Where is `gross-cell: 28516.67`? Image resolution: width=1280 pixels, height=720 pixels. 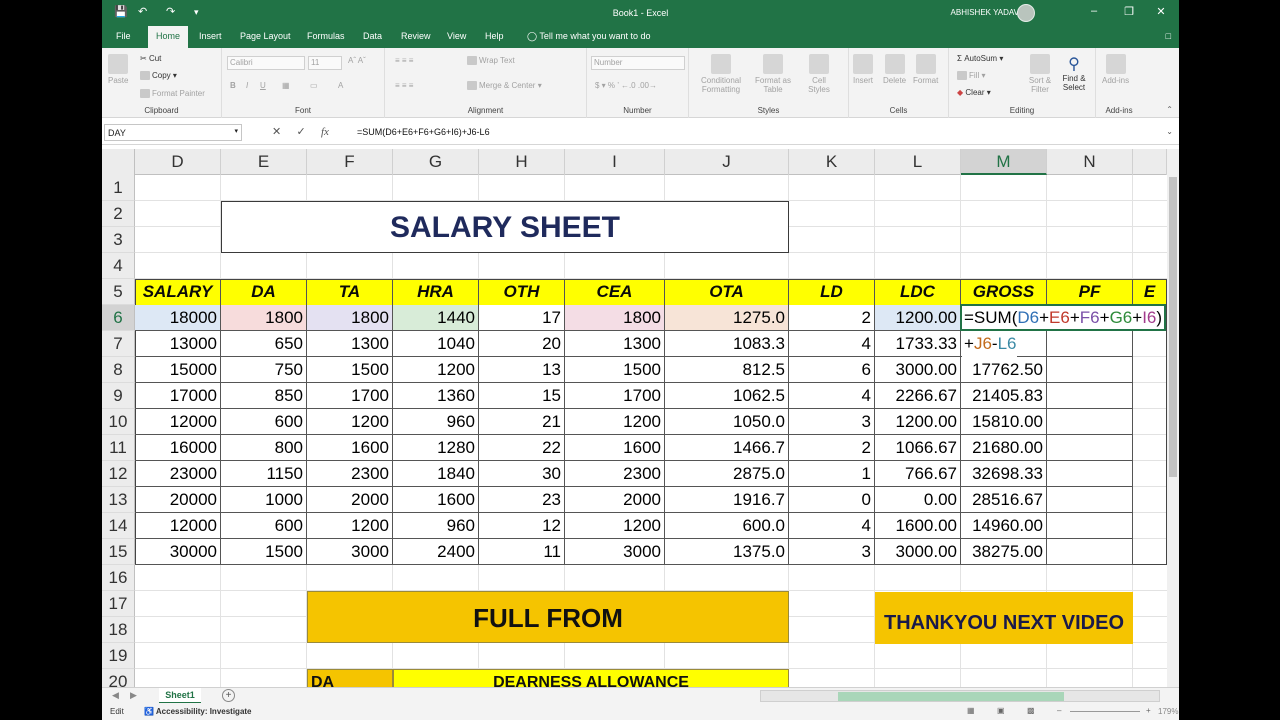
gross-cell: 28516.67 is located at coordinates (1004, 500).